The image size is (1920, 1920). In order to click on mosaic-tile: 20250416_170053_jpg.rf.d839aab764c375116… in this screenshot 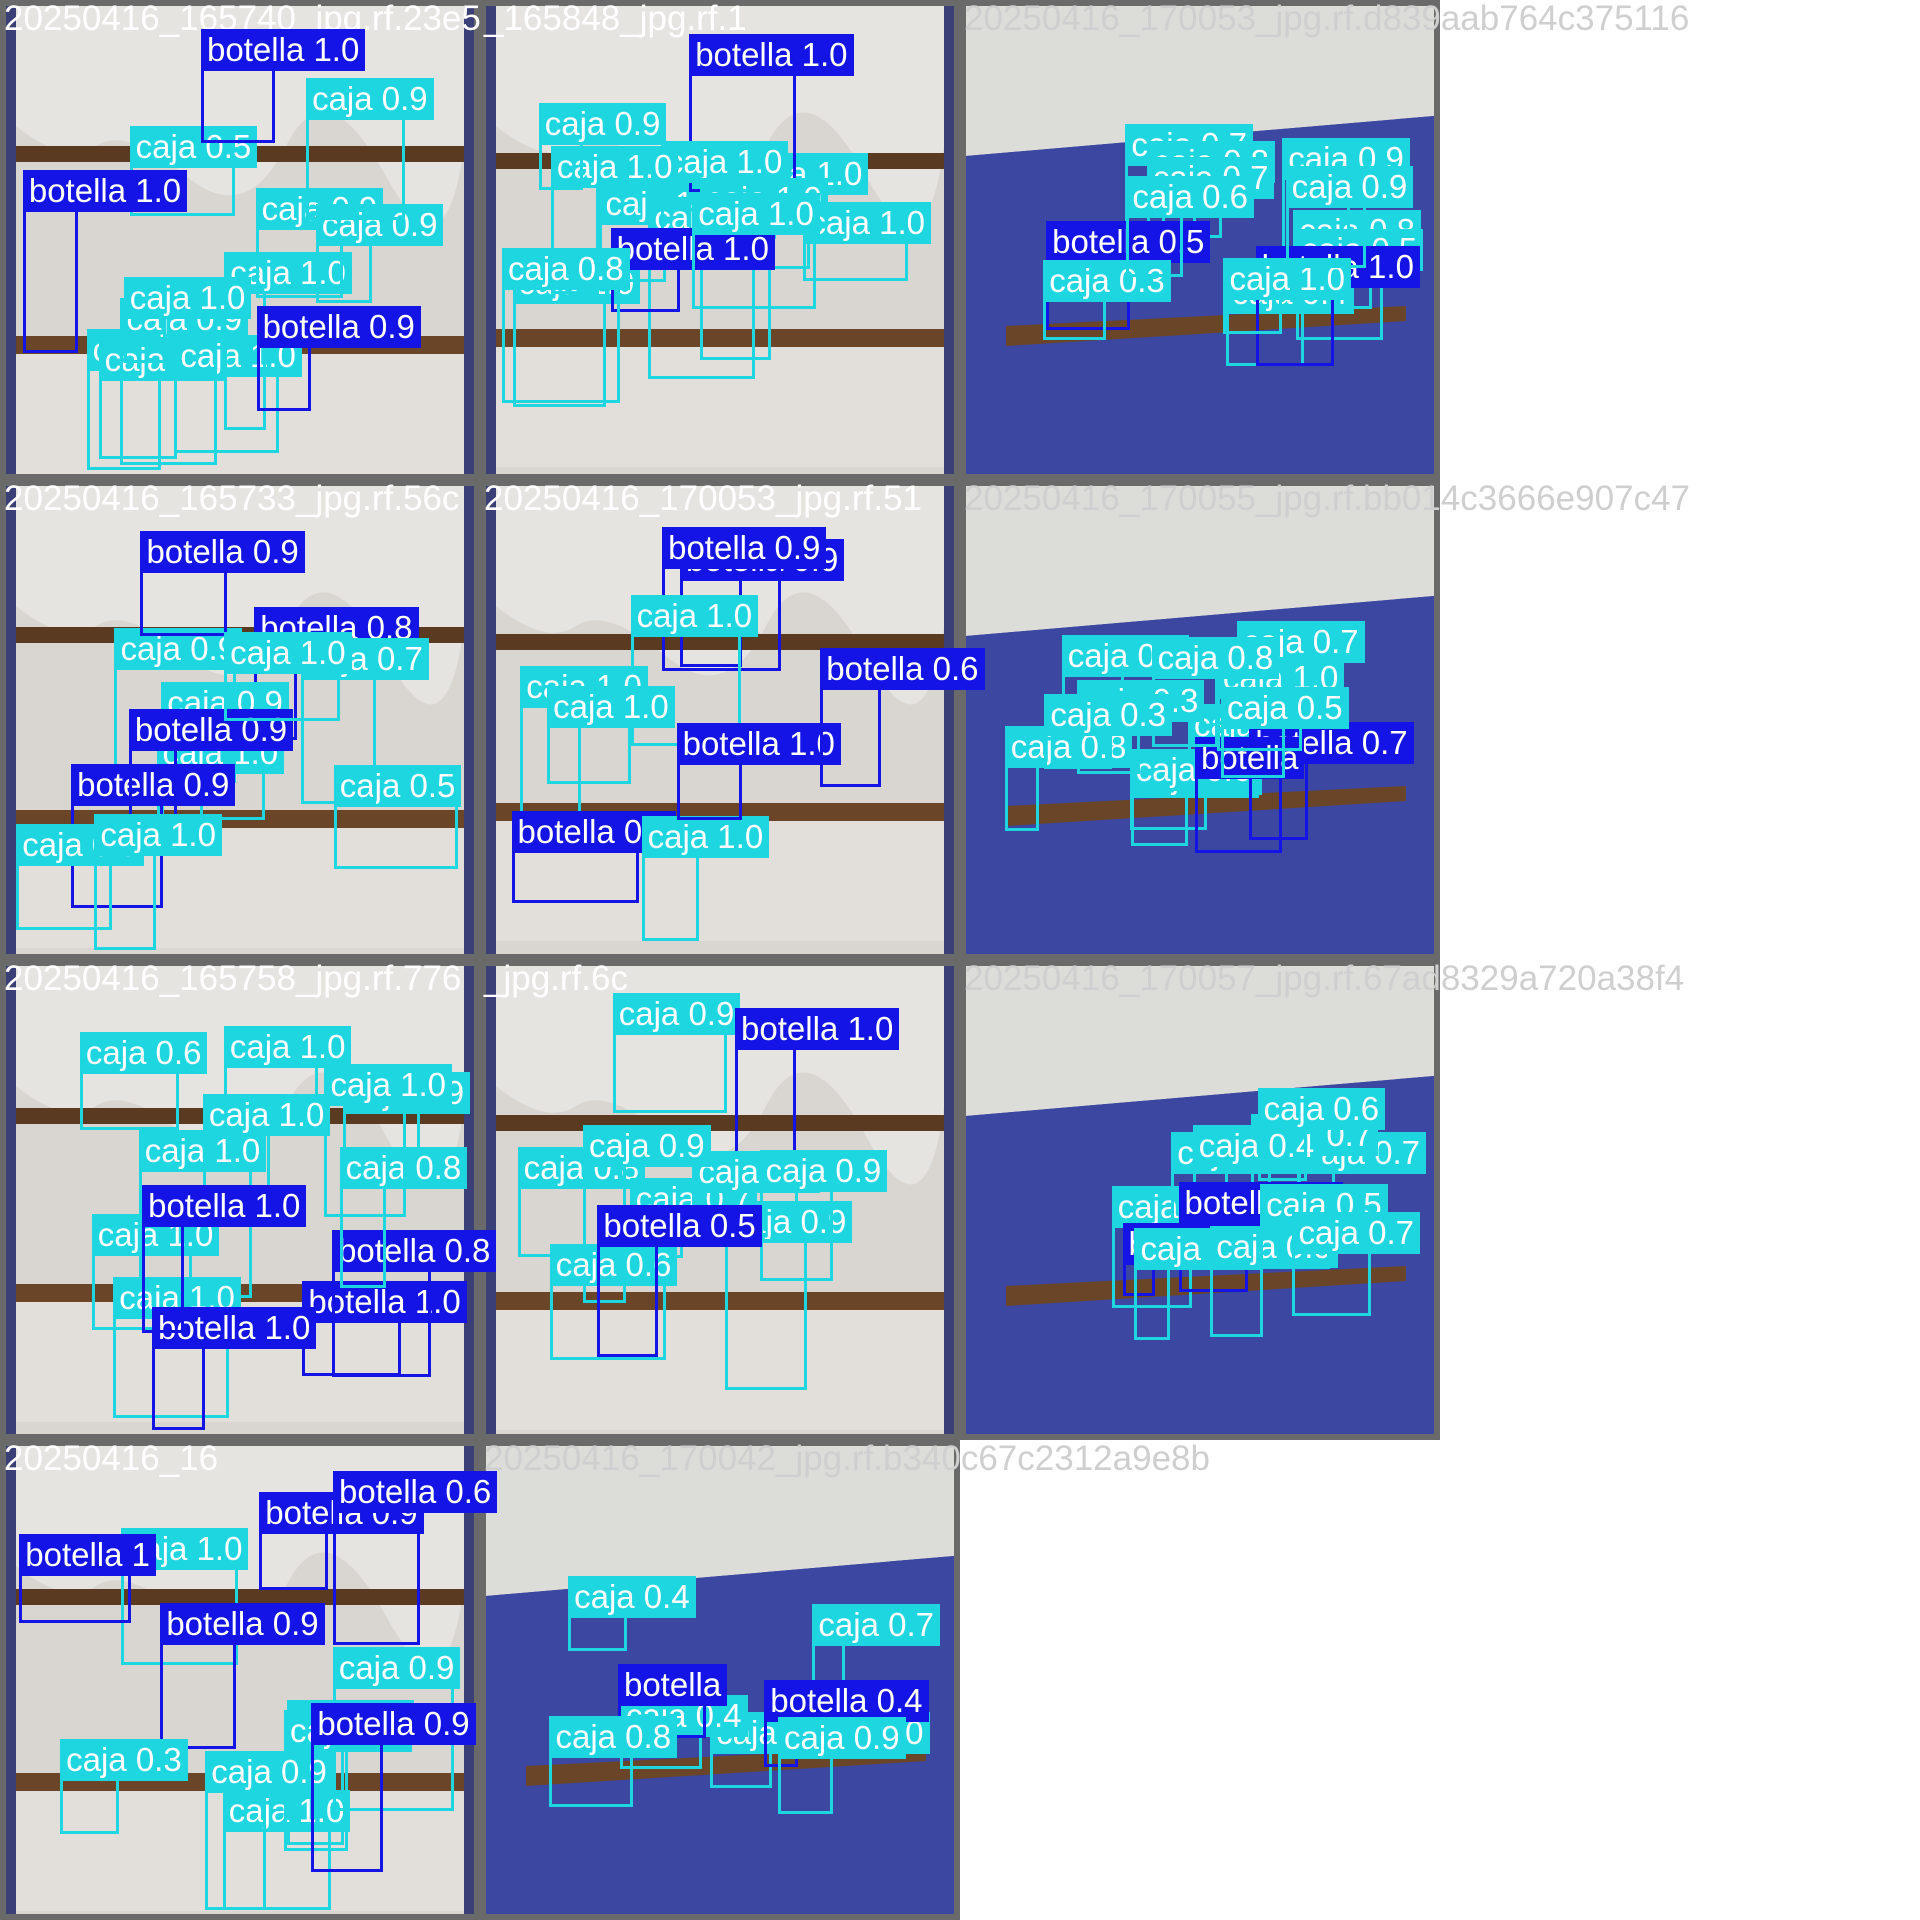, I will do `click(1324, 240)`.